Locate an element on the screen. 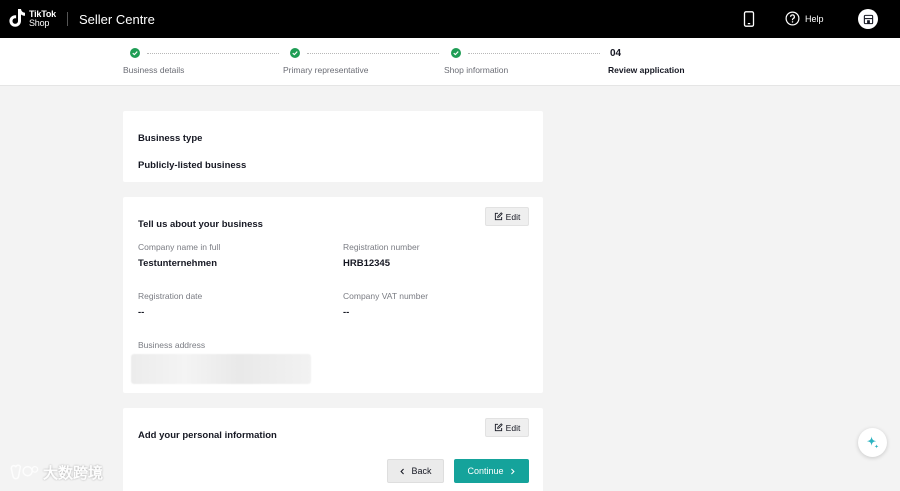  business-info-heading: Tell us about your business is located at coordinates (200, 224).